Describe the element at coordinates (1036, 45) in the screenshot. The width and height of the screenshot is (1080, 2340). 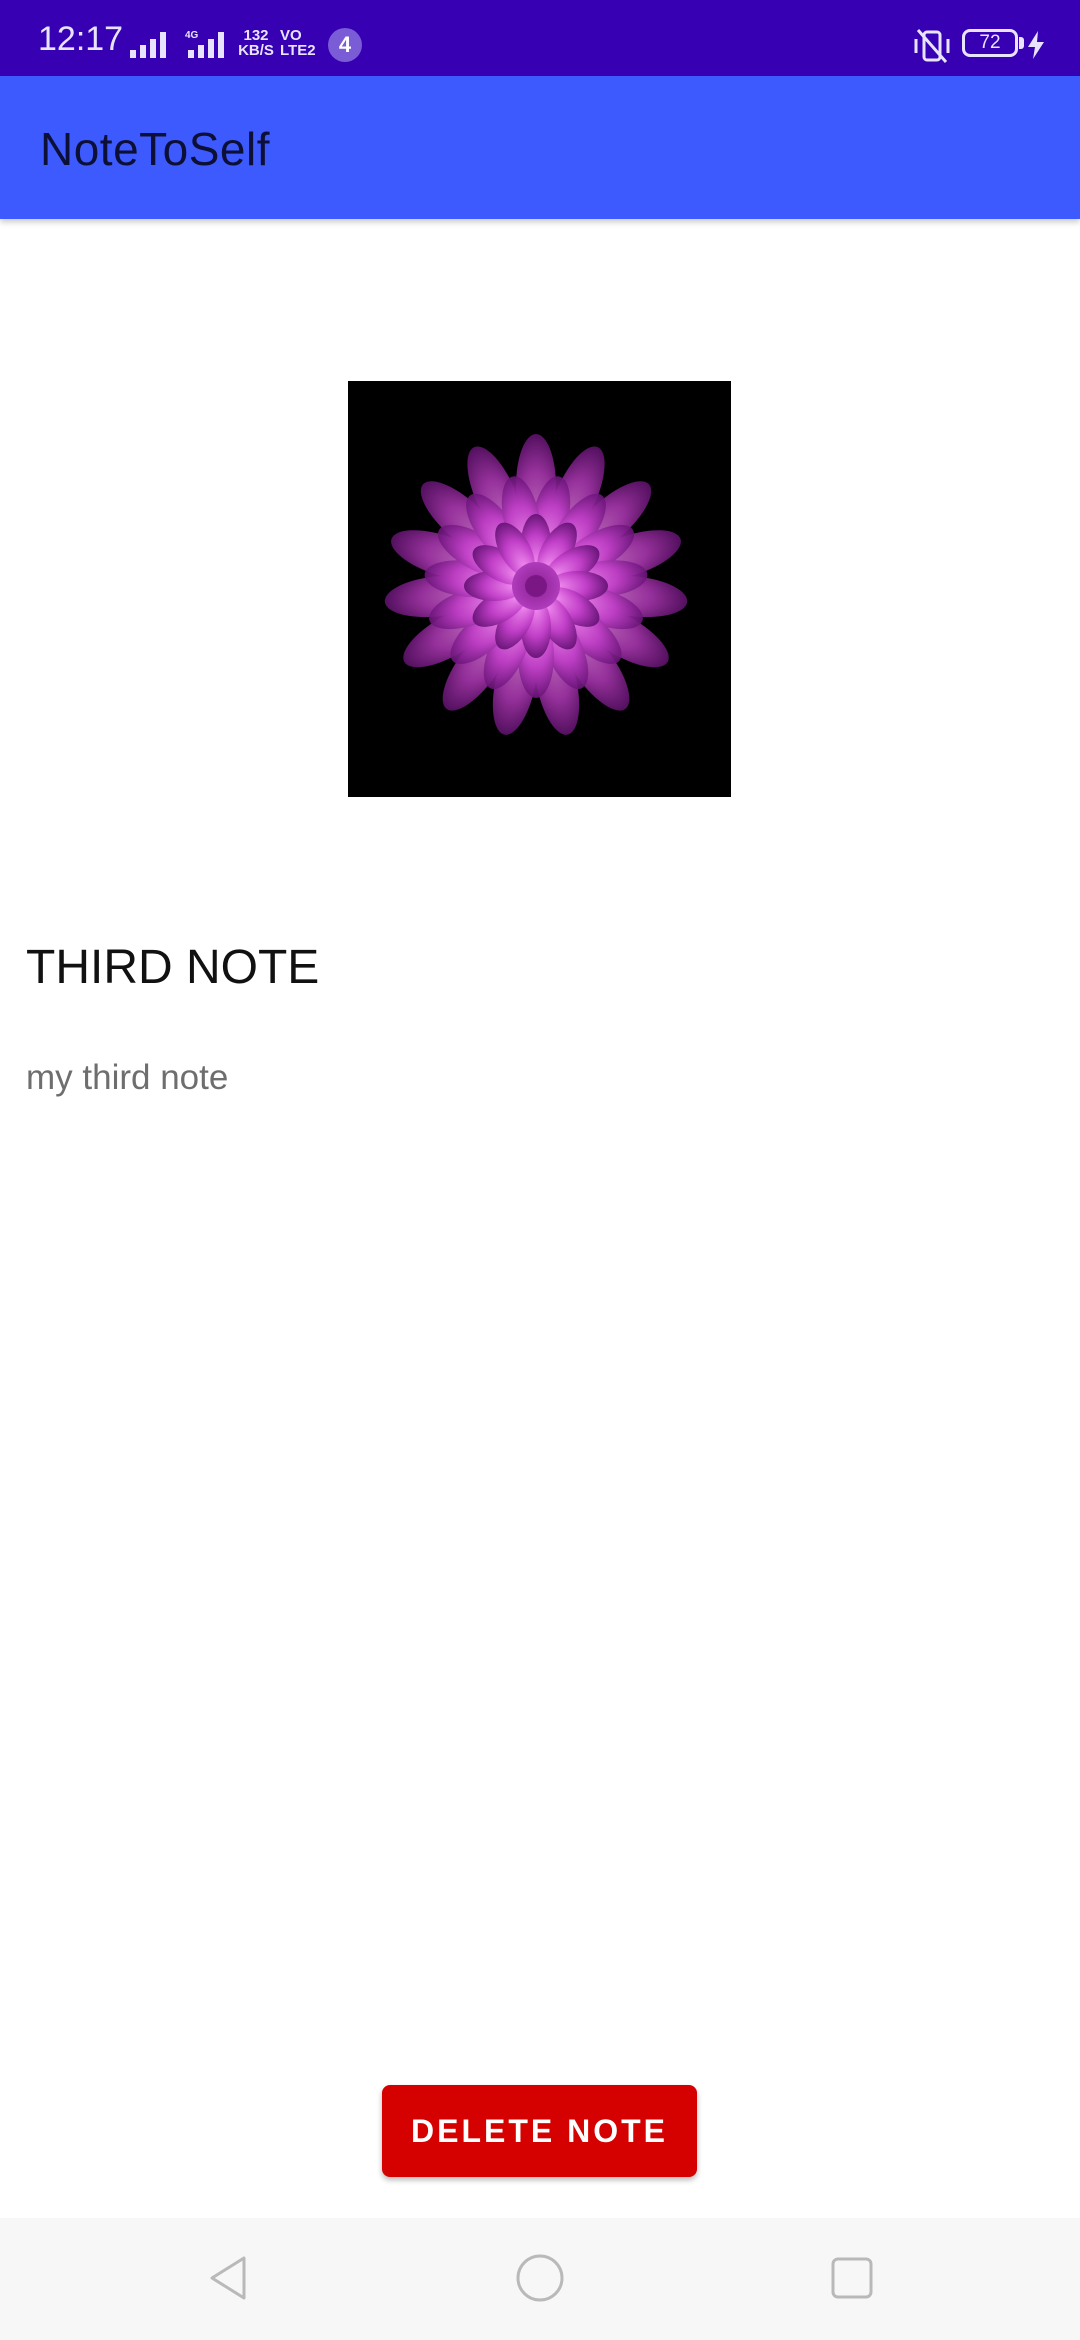
I see `charging-icon` at that location.